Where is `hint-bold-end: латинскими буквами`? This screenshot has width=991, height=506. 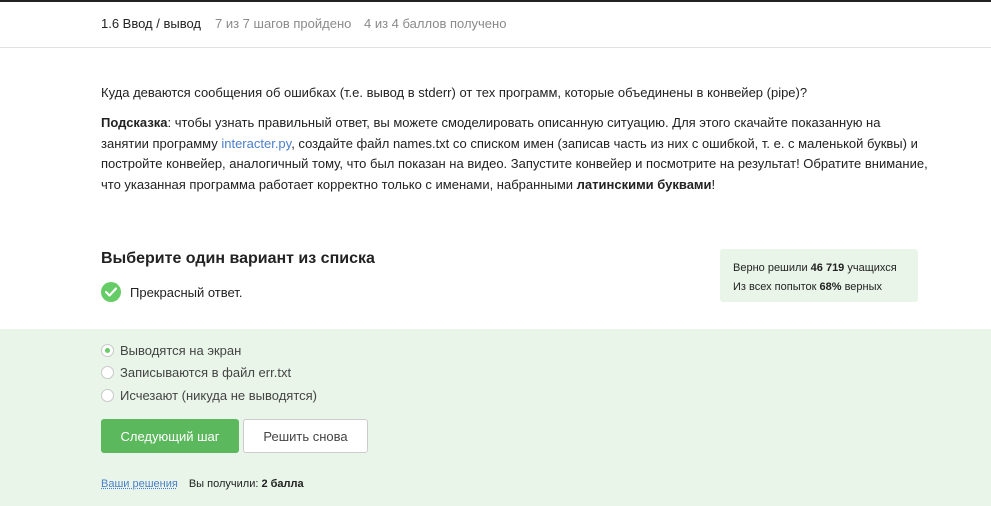 hint-bold-end: латинскими буквами is located at coordinates (644, 184).